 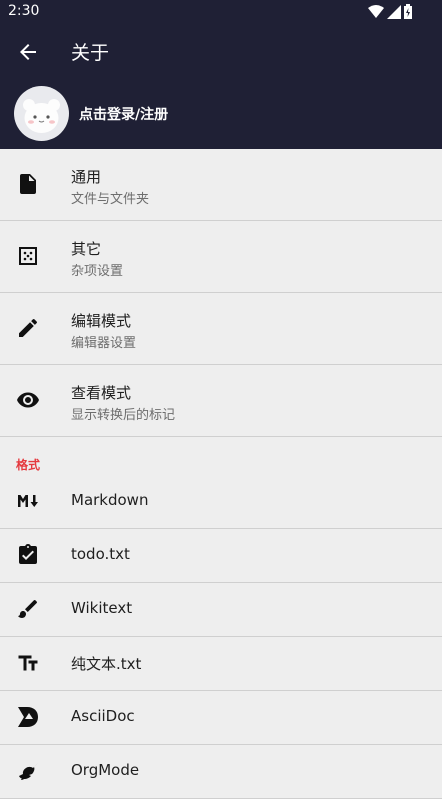 I want to click on avatar-icon, so click(x=41, y=116).